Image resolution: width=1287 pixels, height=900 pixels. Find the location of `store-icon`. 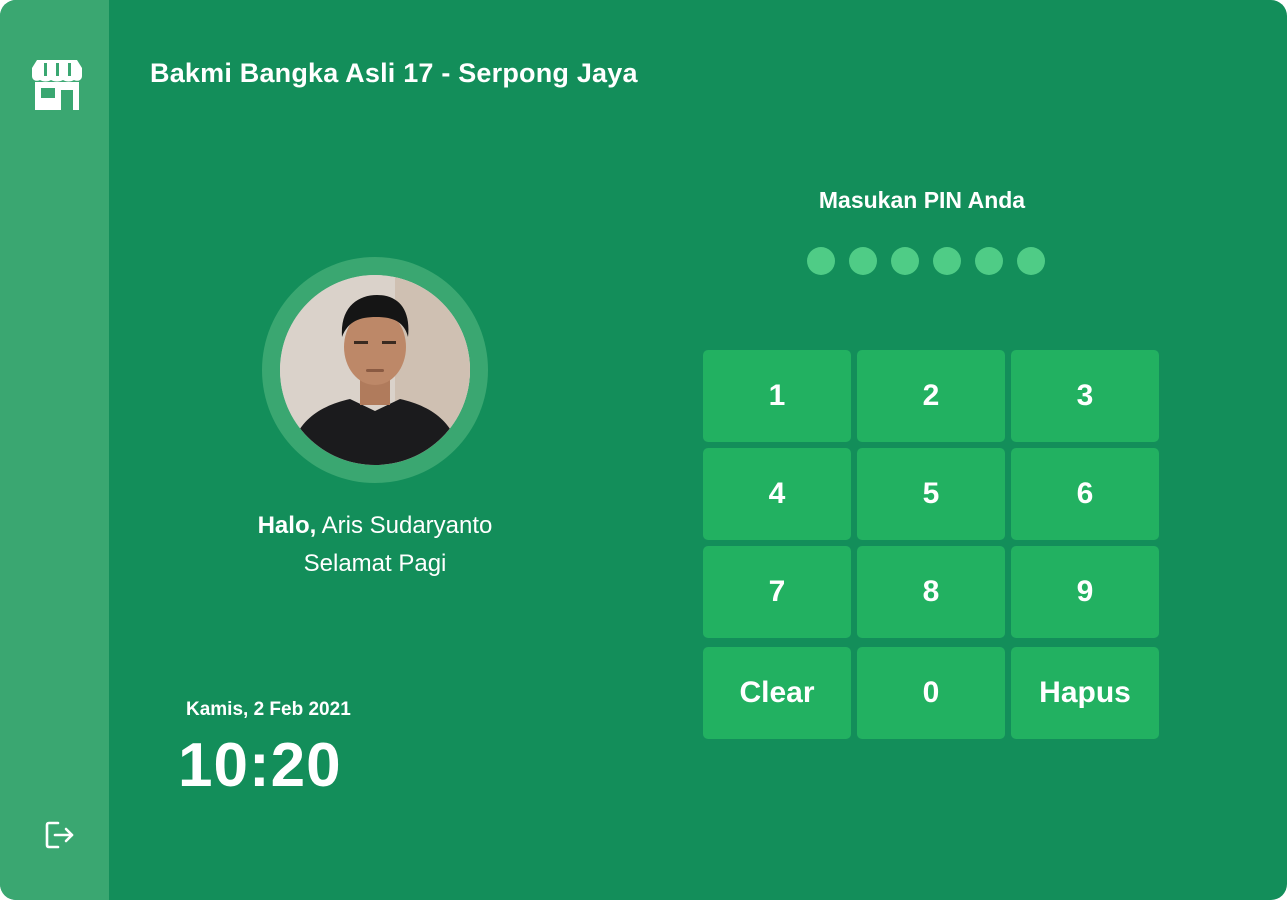

store-icon is located at coordinates (57, 85).